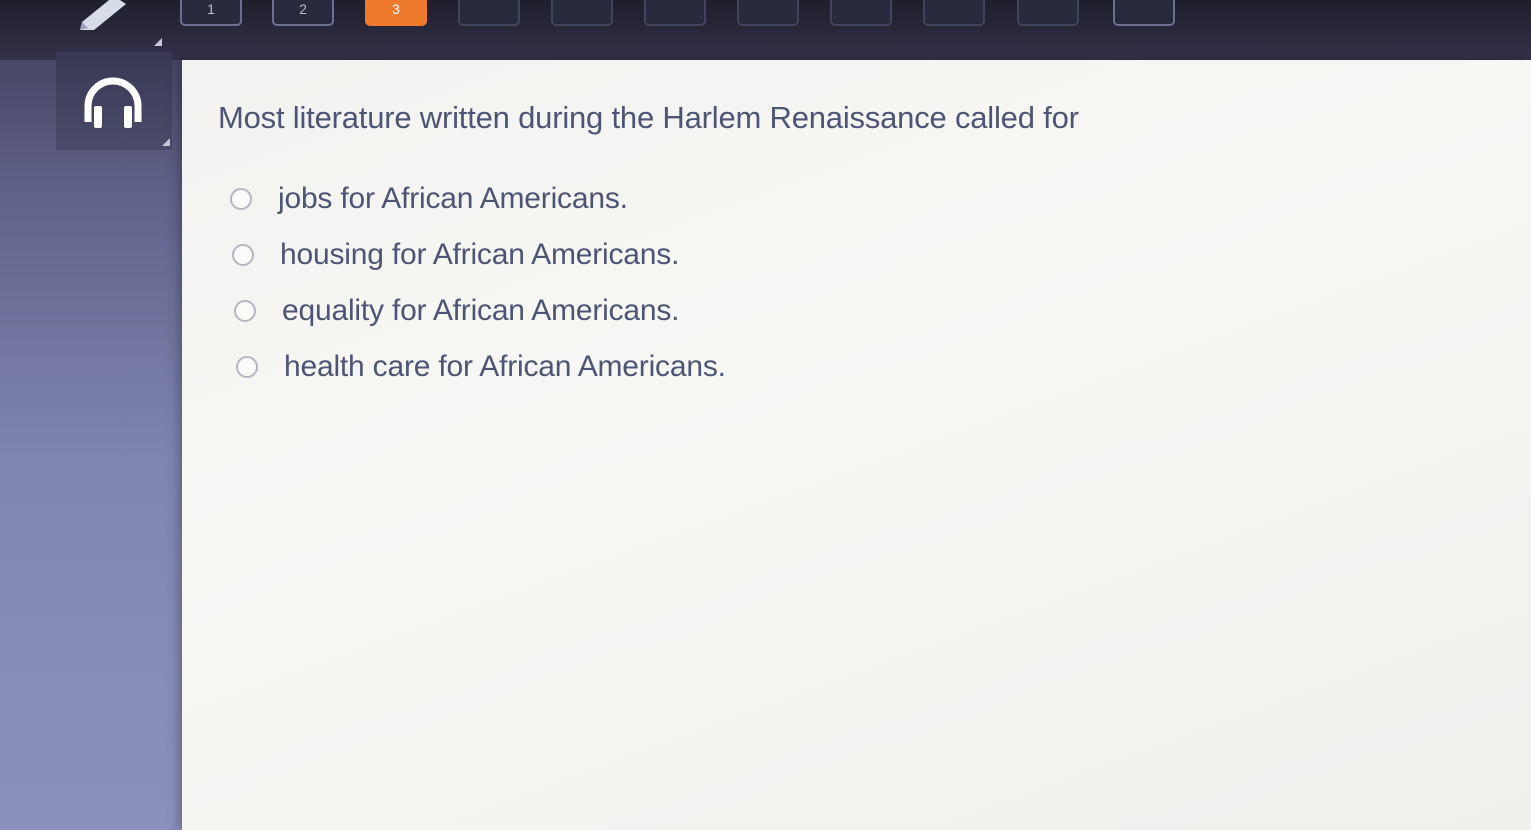 This screenshot has height=830, width=1531. I want to click on nav-tab-3: 3, so click(396, 13).